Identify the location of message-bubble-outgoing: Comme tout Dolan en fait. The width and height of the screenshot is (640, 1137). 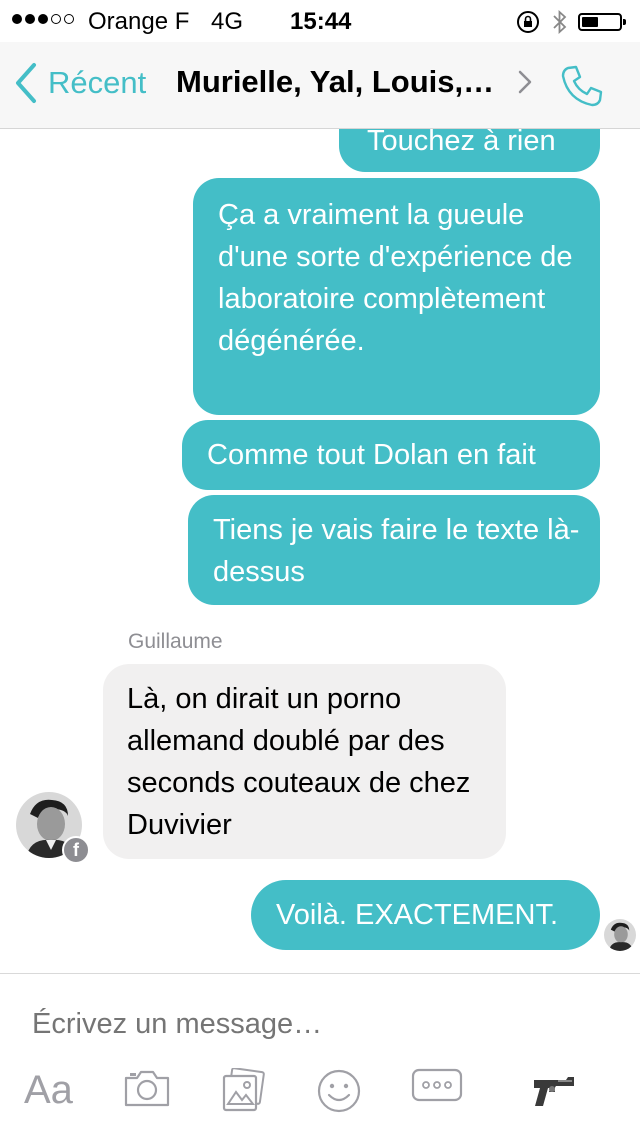
(391, 455).